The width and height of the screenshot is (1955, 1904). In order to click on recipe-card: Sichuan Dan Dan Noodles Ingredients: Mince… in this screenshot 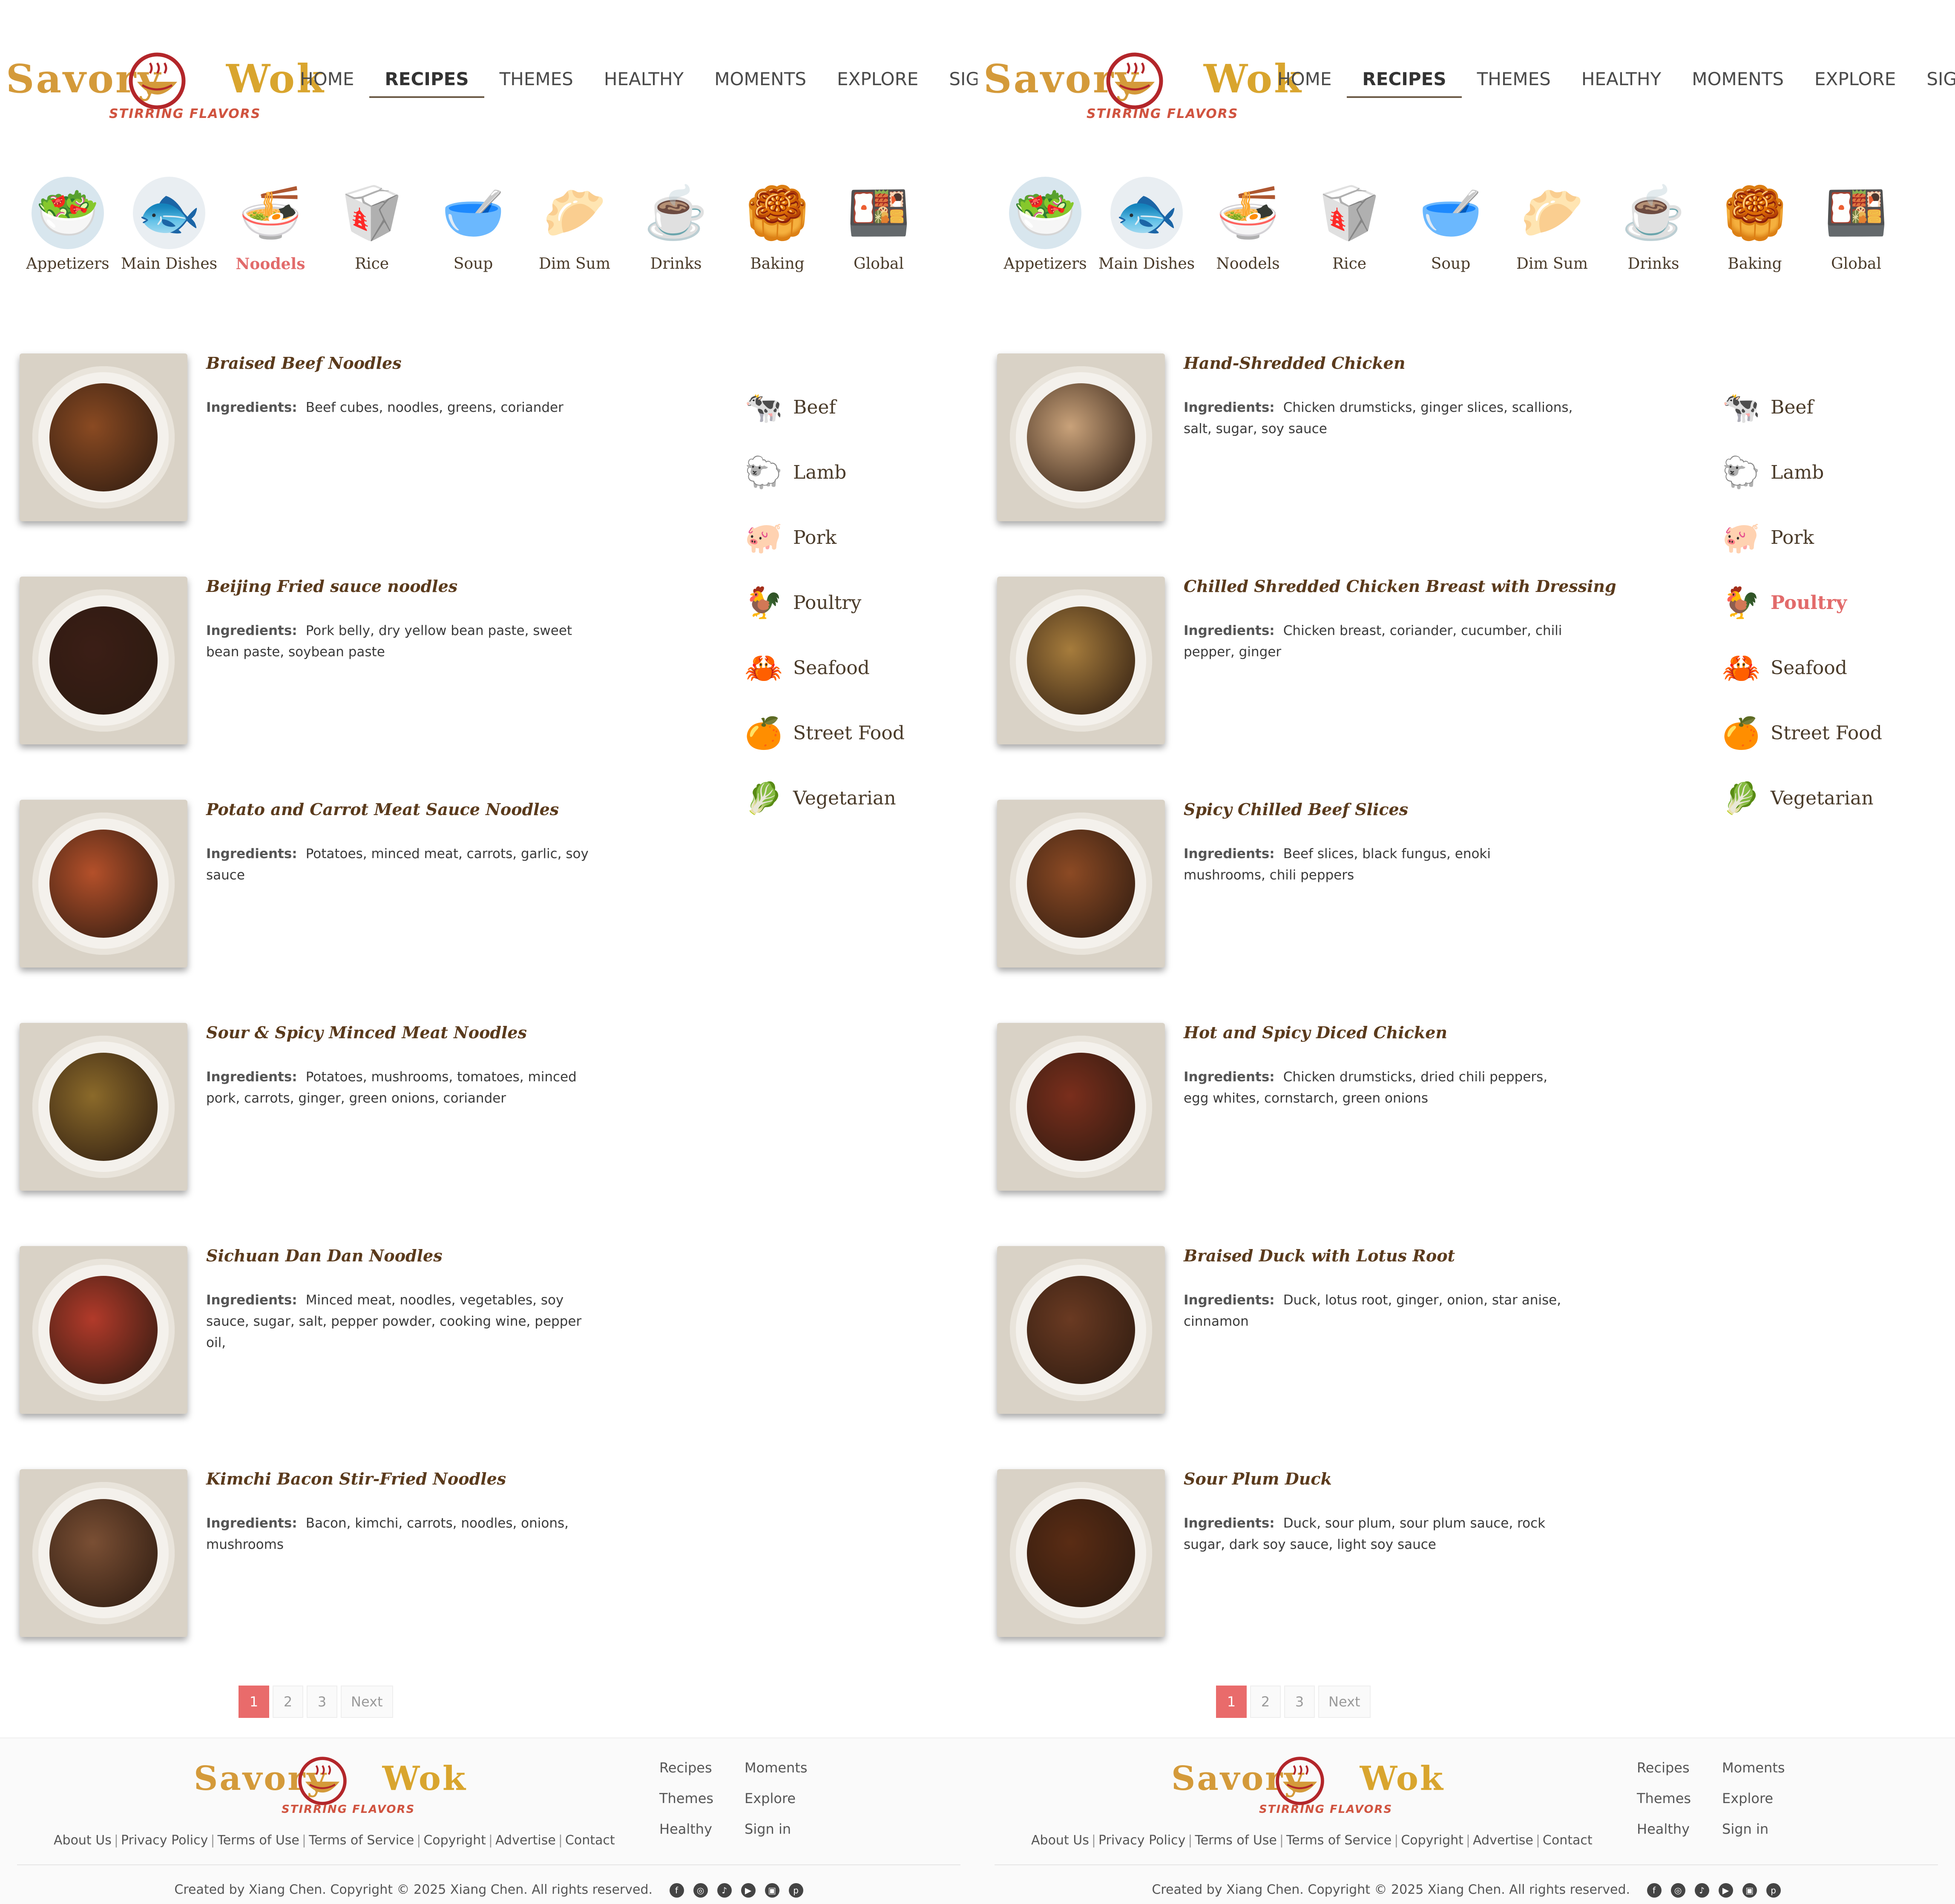, I will do `click(318, 1357)`.